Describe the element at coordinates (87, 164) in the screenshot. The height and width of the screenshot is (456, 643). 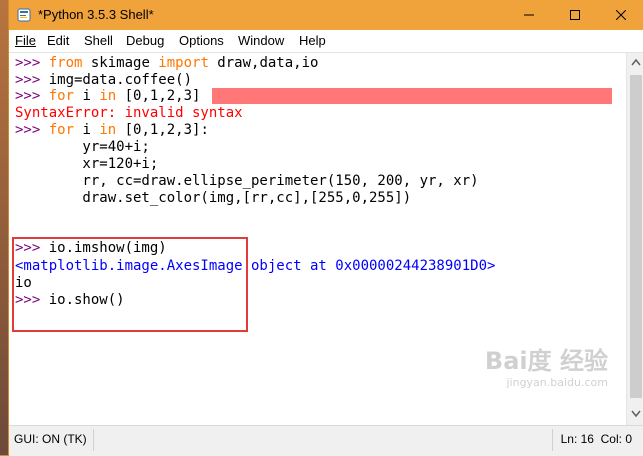
I see `shell-line: xr=120+i;` at that location.